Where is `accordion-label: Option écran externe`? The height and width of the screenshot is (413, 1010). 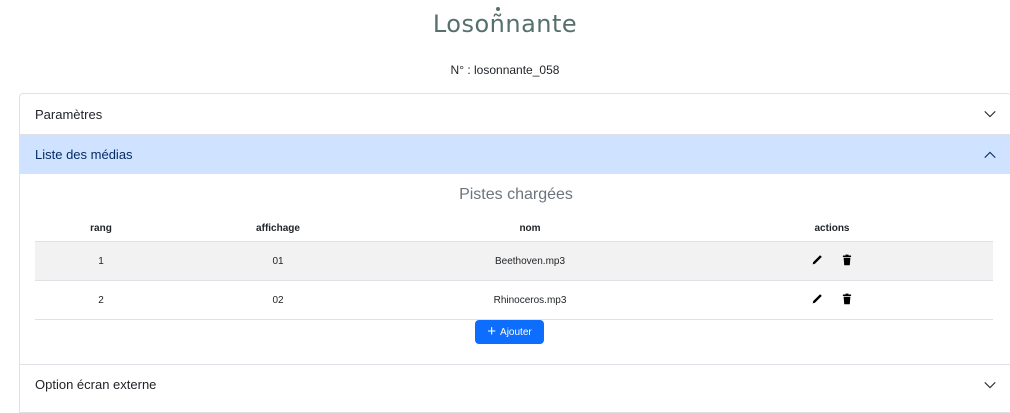
accordion-label: Option écran externe is located at coordinates (96, 384).